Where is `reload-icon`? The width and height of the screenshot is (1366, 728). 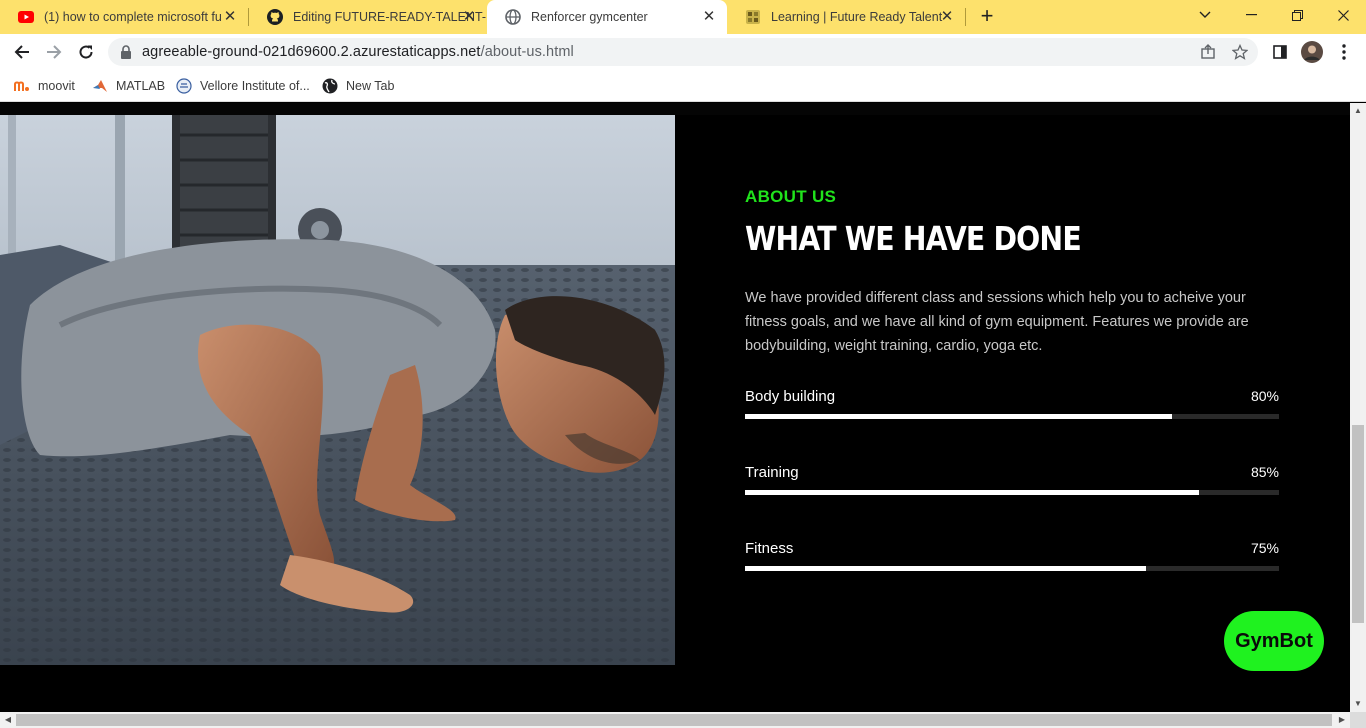 reload-icon is located at coordinates (86, 52).